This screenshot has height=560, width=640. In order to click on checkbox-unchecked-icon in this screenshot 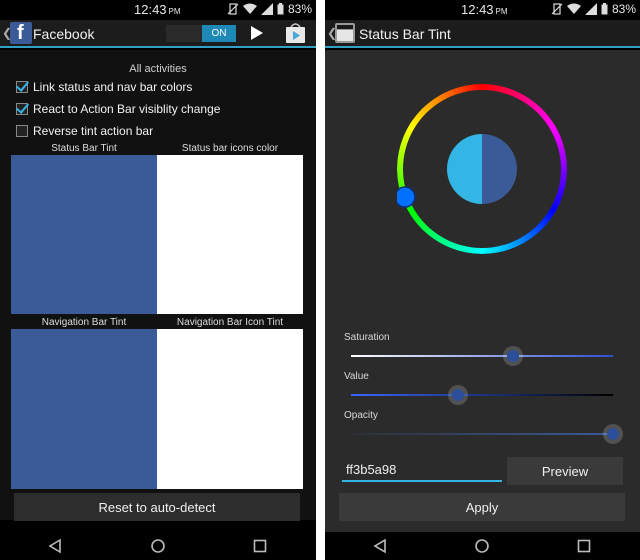, I will do `click(22, 131)`.